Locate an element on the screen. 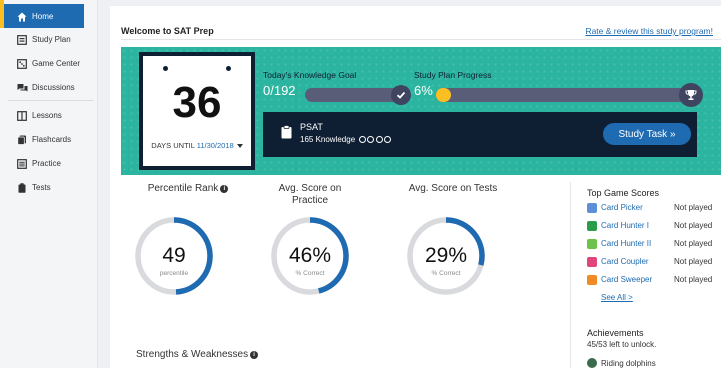  trophy-icon is located at coordinates (691, 95).